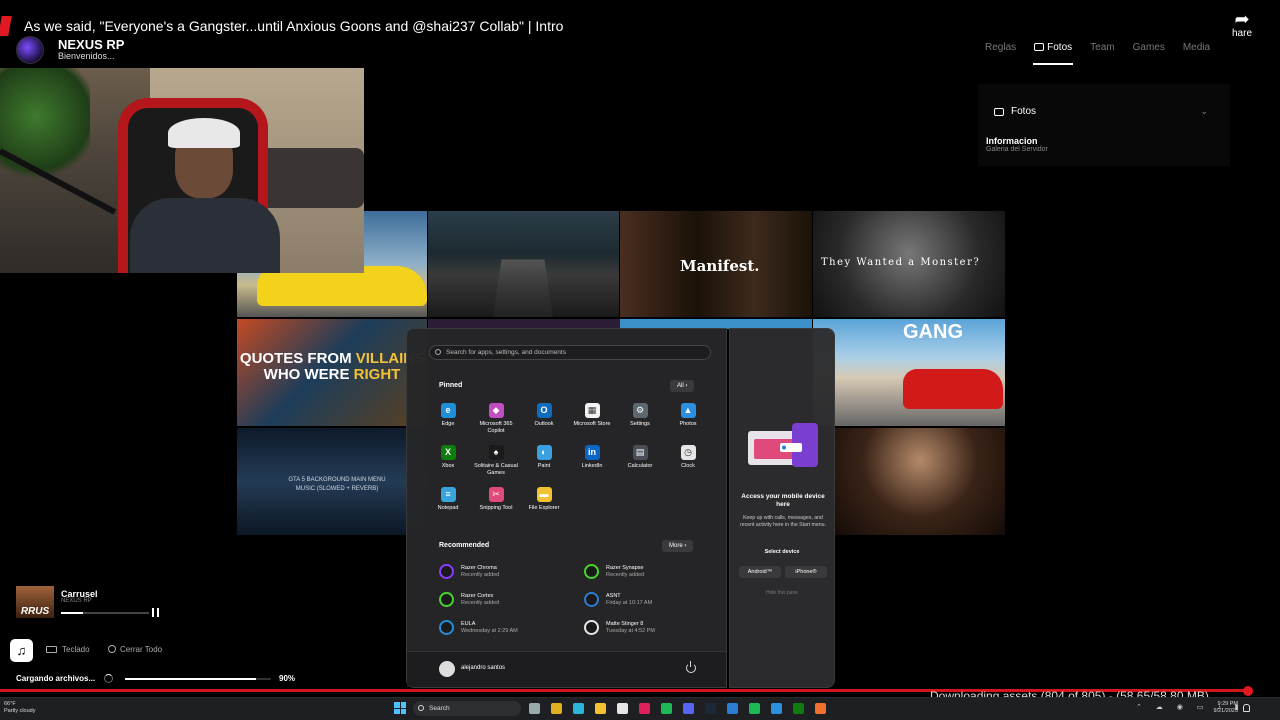 Image resolution: width=1280 pixels, height=720 pixels. I want to click on gallery-thumbnail: They Wanted a Monster?, so click(909, 264).